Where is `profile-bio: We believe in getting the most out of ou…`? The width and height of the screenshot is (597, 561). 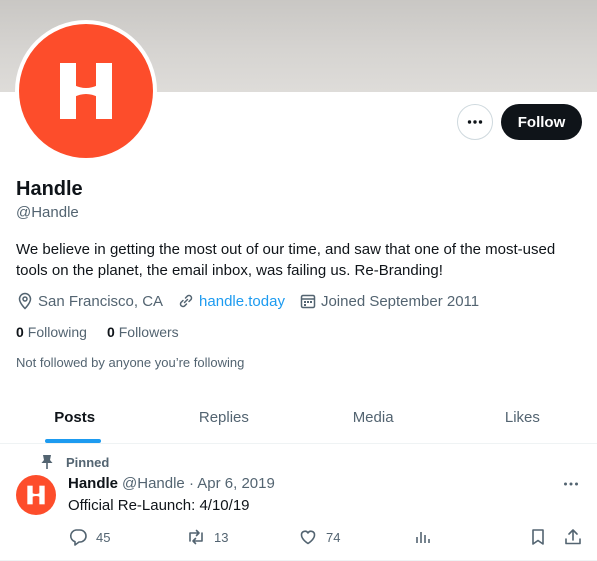 profile-bio: We believe in getting the most out of ou… is located at coordinates (286, 260).